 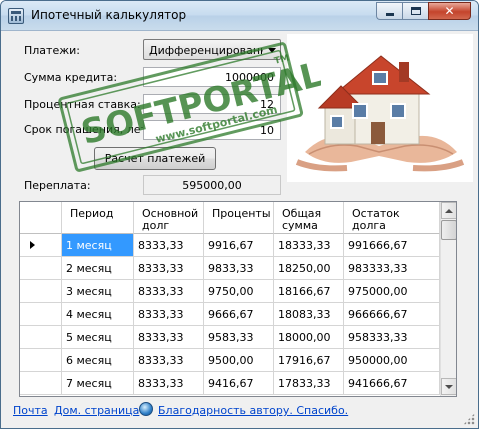 What do you see at coordinates (96, 410) in the screenshot?
I see `homepage-link: Дом. страница` at bounding box center [96, 410].